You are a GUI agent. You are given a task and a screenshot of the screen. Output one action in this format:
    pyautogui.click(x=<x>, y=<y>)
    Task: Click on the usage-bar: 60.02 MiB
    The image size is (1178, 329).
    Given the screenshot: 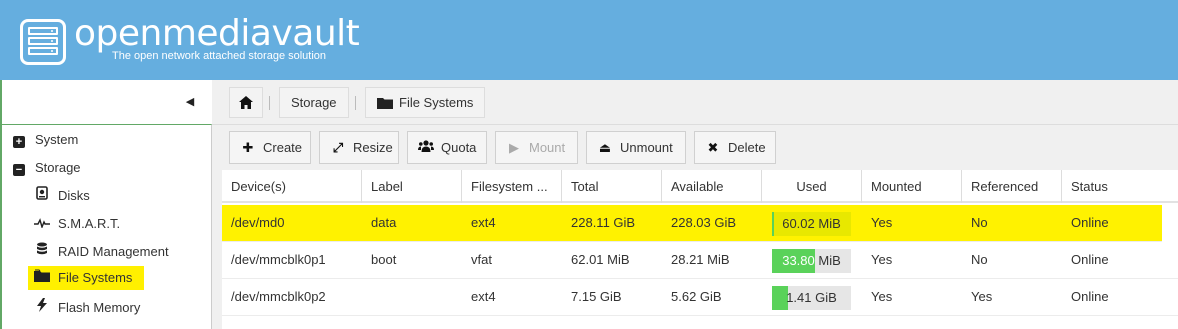 What is the action you would take?
    pyautogui.click(x=811, y=224)
    